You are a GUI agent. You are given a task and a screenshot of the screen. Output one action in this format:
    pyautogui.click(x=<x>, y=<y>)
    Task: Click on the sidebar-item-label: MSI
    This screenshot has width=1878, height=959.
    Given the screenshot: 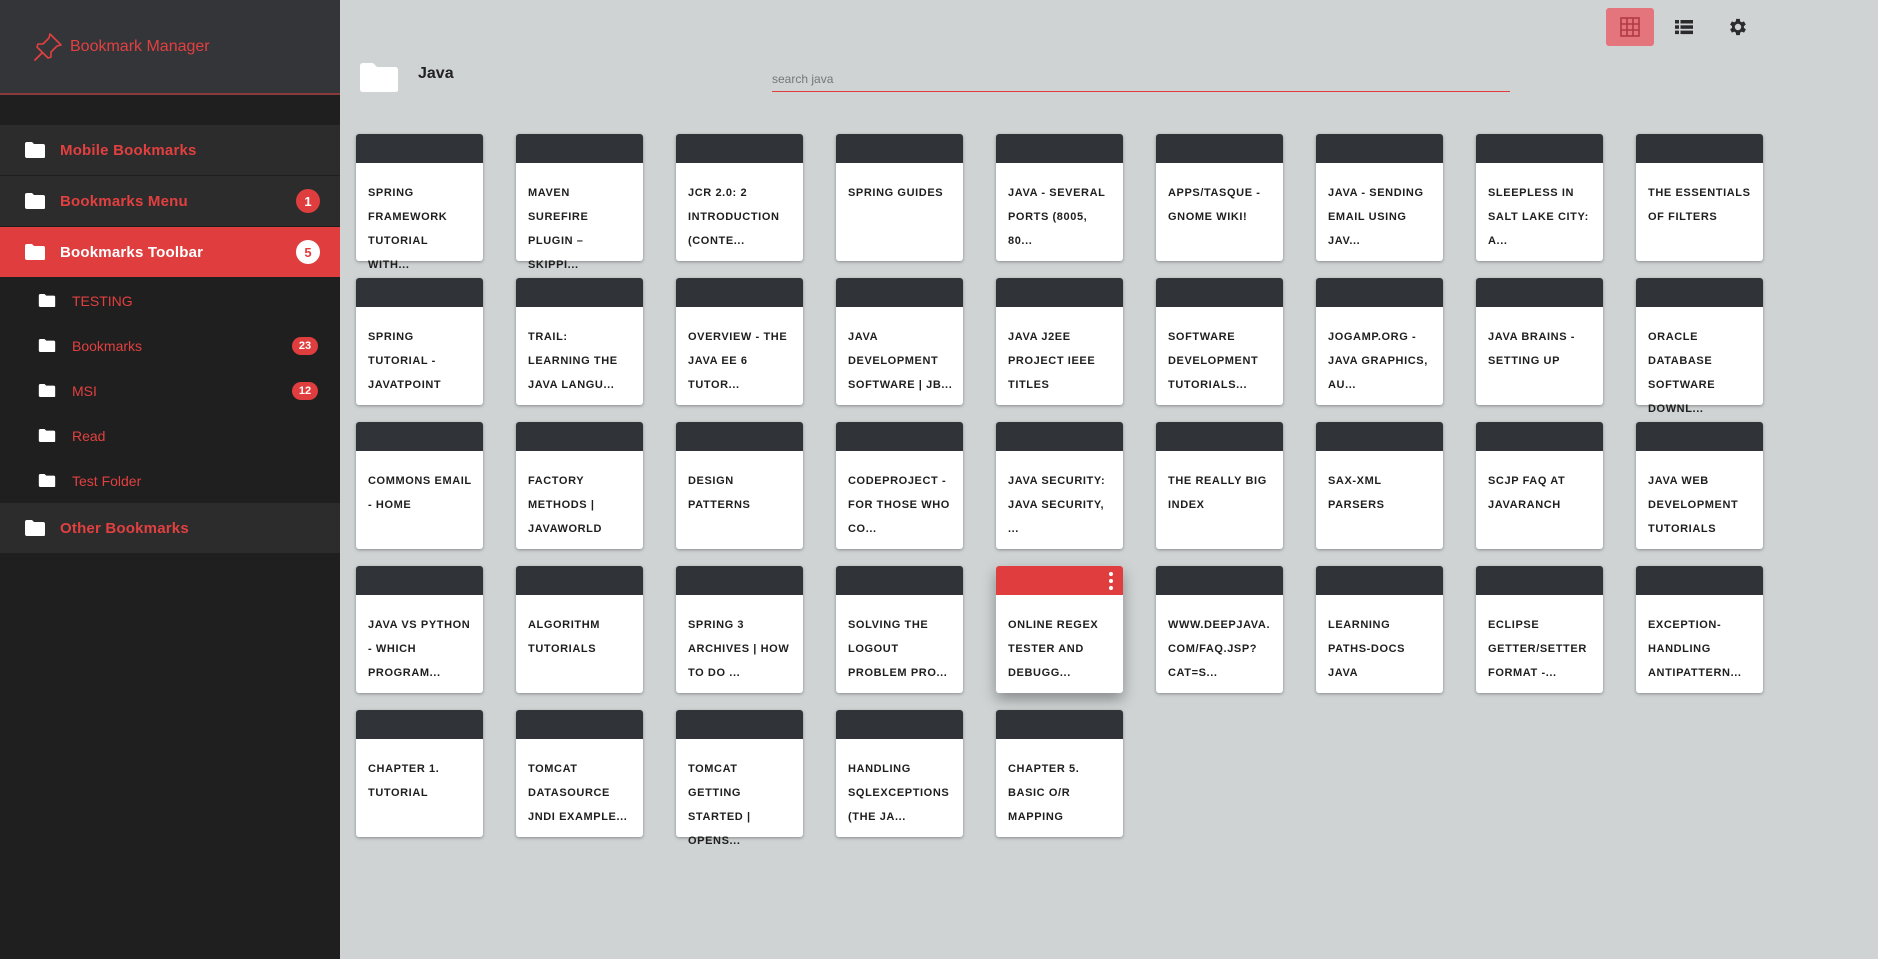 What is the action you would take?
    pyautogui.click(x=84, y=390)
    